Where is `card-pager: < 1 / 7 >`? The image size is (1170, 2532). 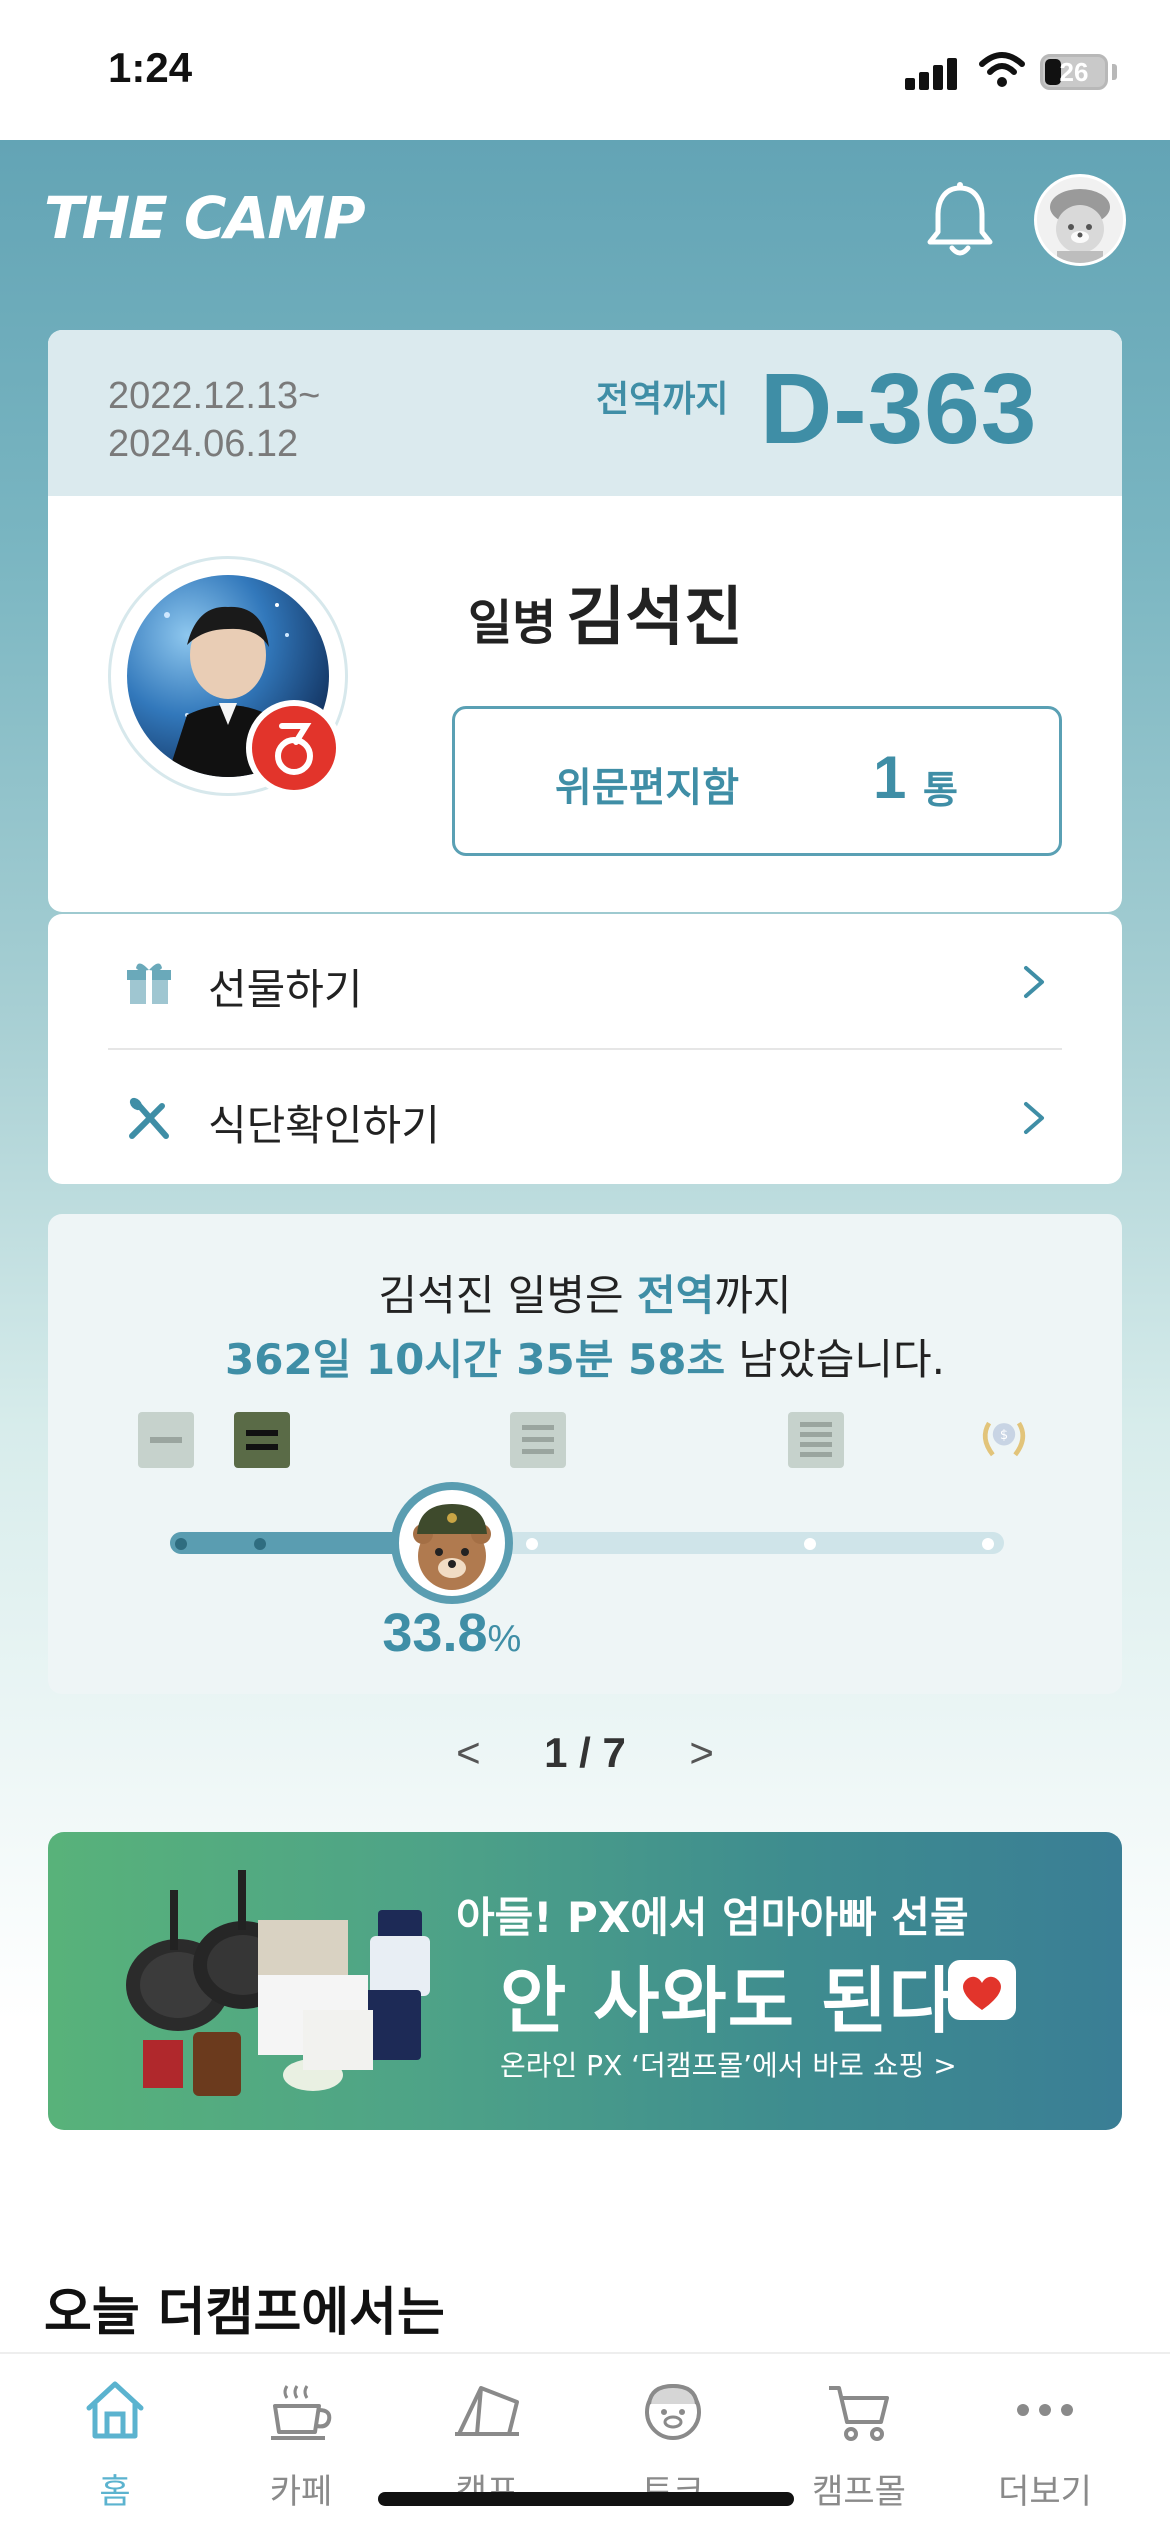
card-pager: < 1 / 7 > is located at coordinates (585, 1751).